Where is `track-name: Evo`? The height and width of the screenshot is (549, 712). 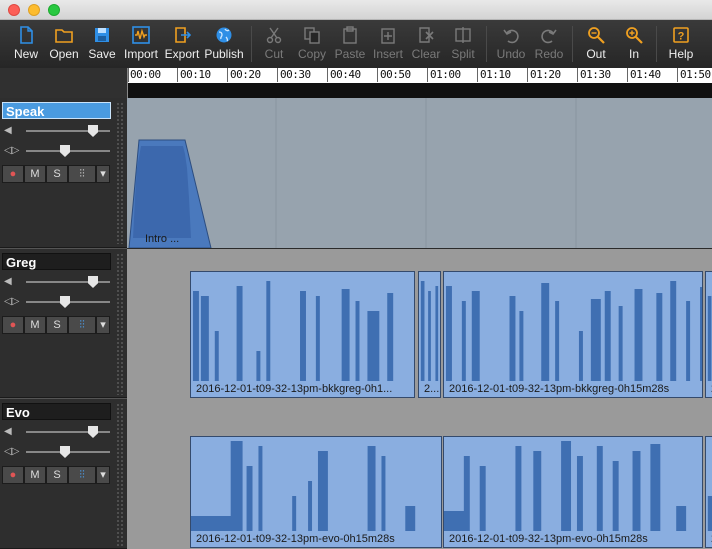 track-name: Evo is located at coordinates (56, 411).